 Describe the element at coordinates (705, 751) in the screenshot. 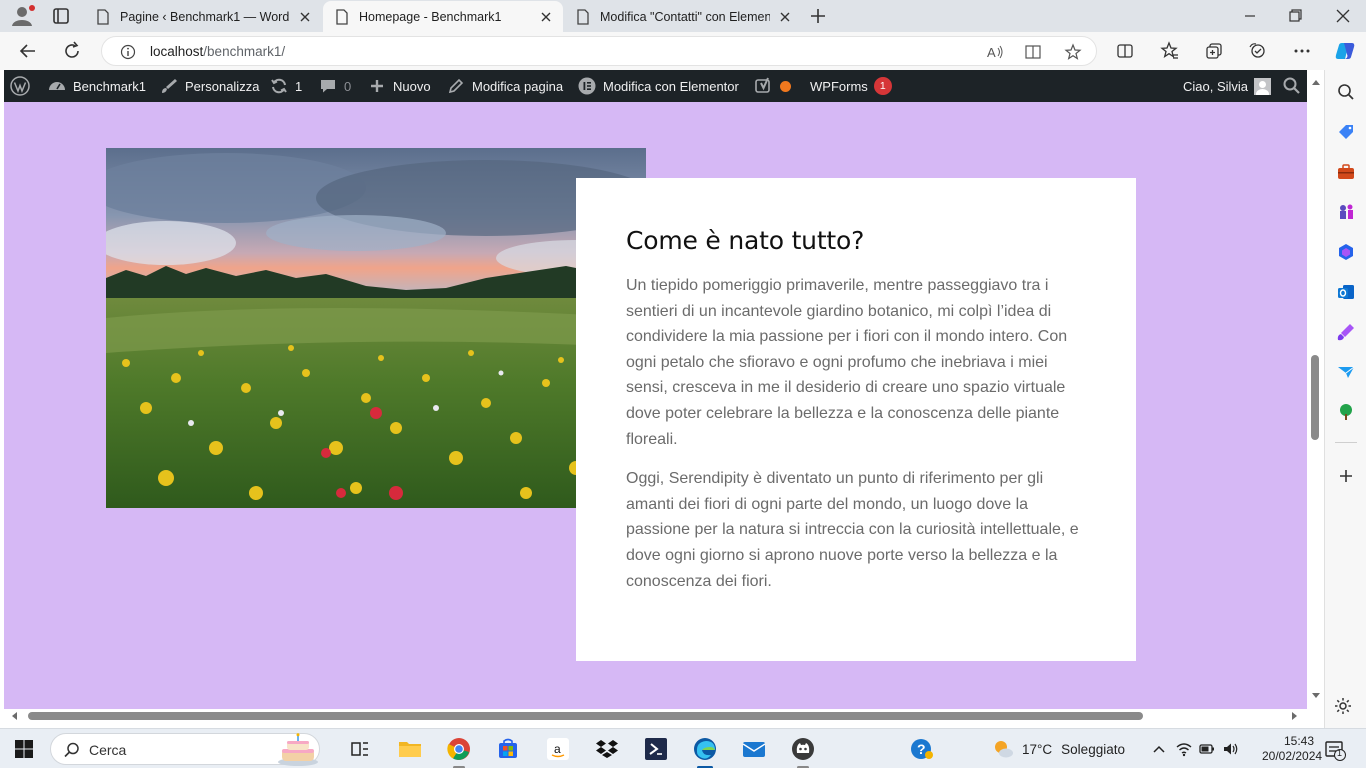

I see `edge-icon` at that location.